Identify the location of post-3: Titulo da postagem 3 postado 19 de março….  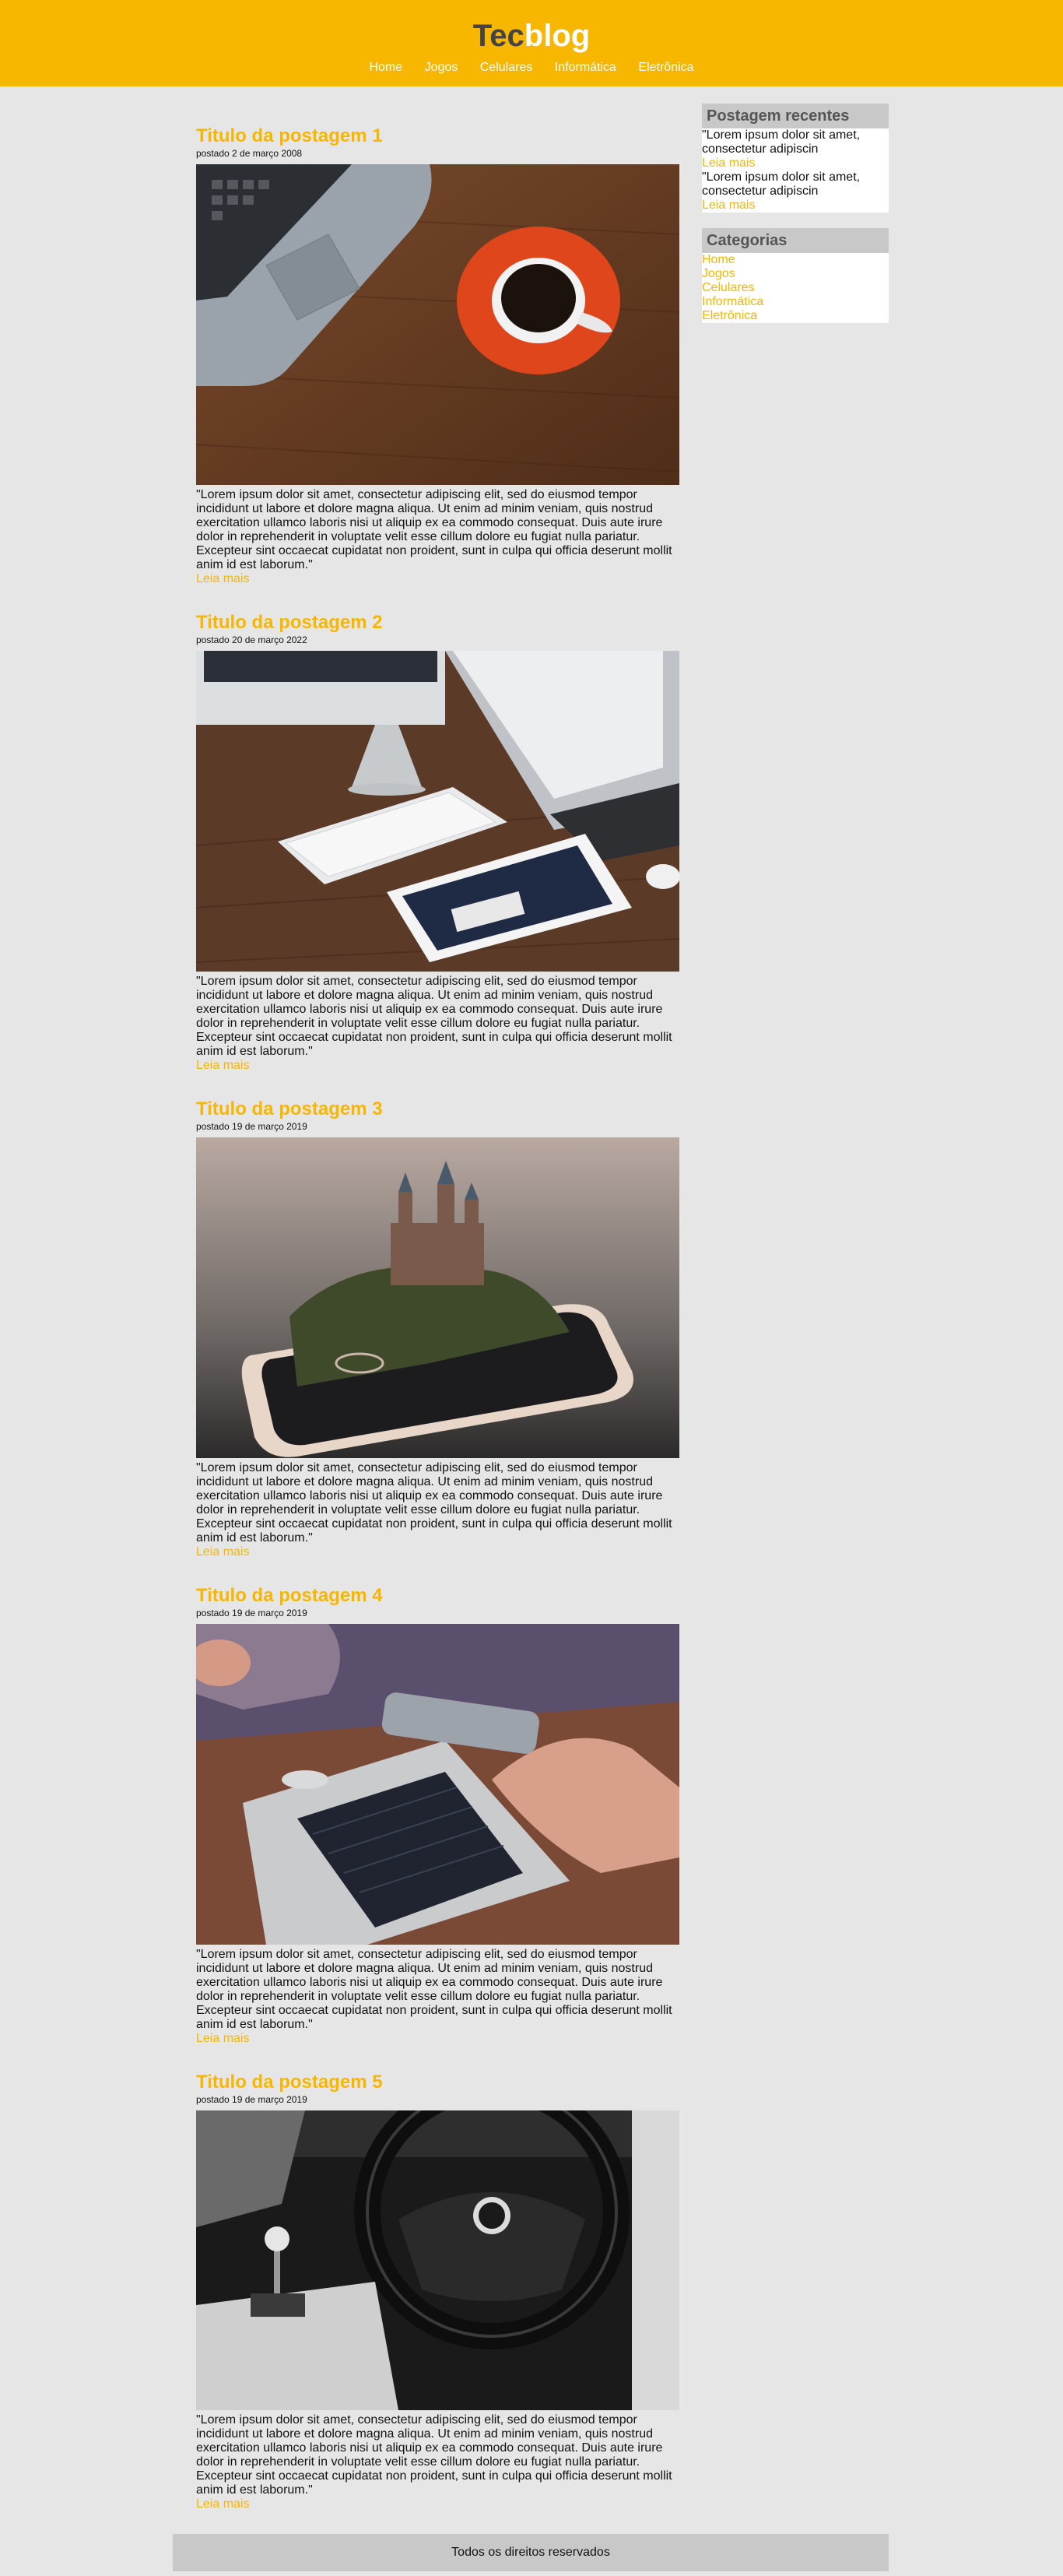
(437, 1328).